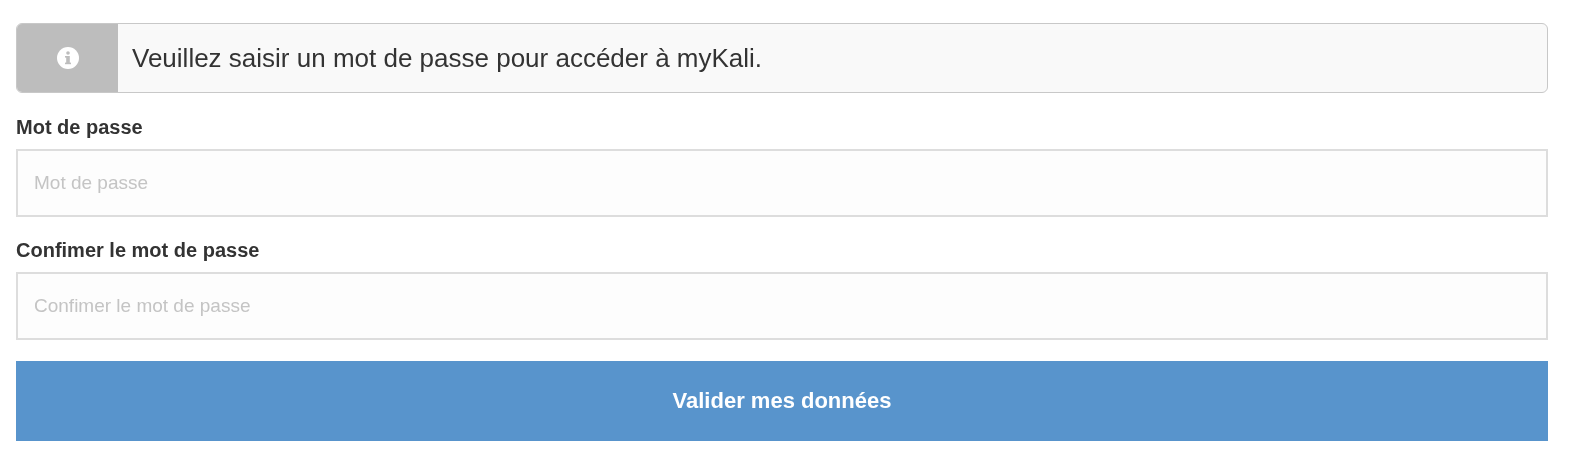 Image resolution: width=1592 pixels, height=466 pixels. Describe the element at coordinates (67, 58) in the screenshot. I see `info-icon` at that location.